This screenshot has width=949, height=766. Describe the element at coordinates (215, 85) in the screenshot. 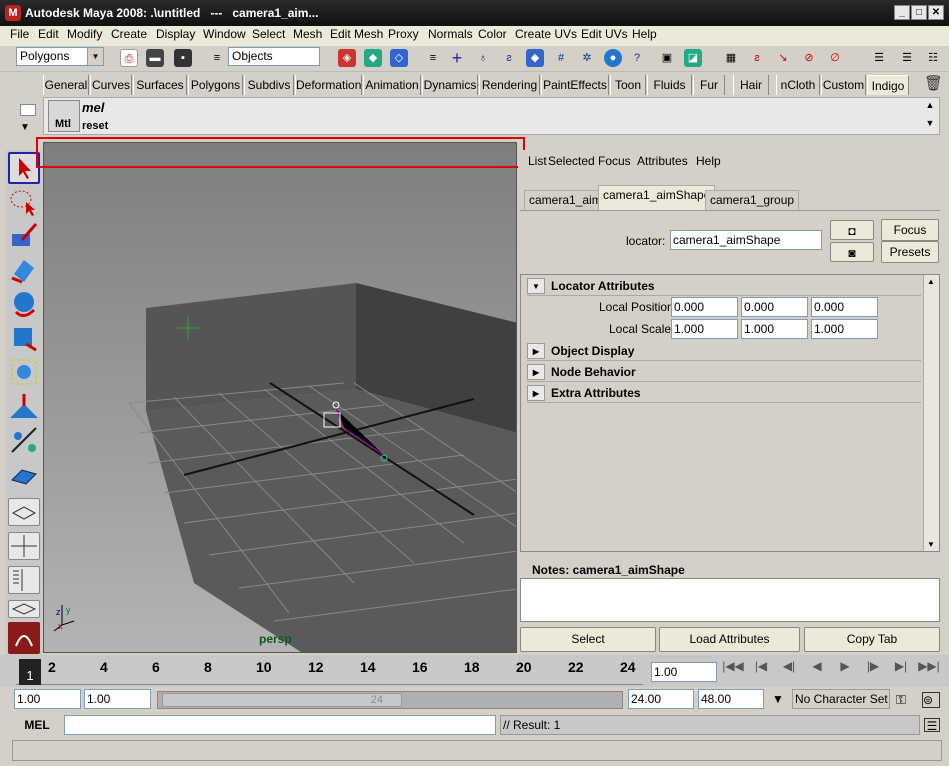

I see `shelf-tab-polygons: Polygons` at that location.